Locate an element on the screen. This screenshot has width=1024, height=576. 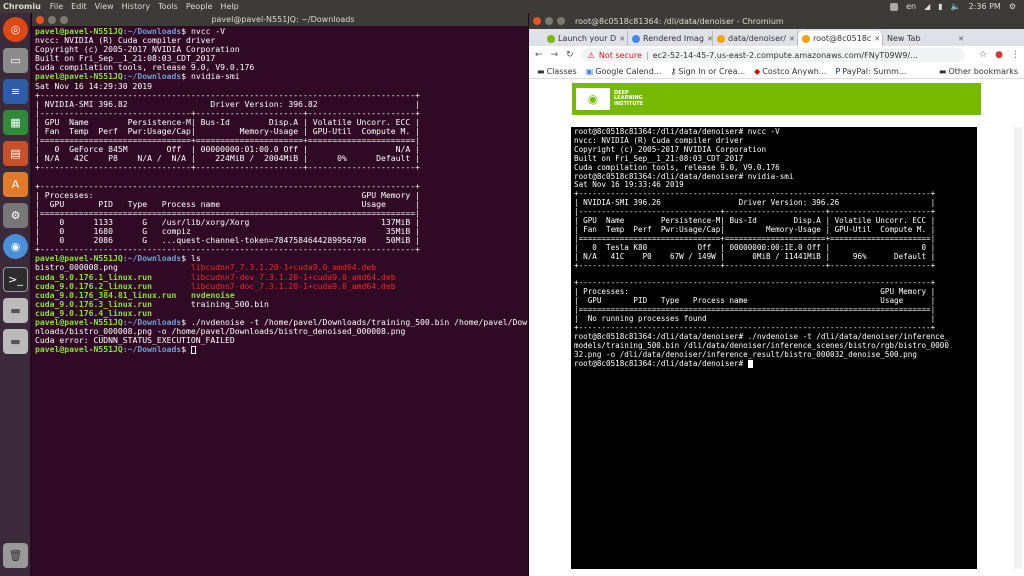
nvidia-eye-icon: ◉ is located at coordinates (593, 99).